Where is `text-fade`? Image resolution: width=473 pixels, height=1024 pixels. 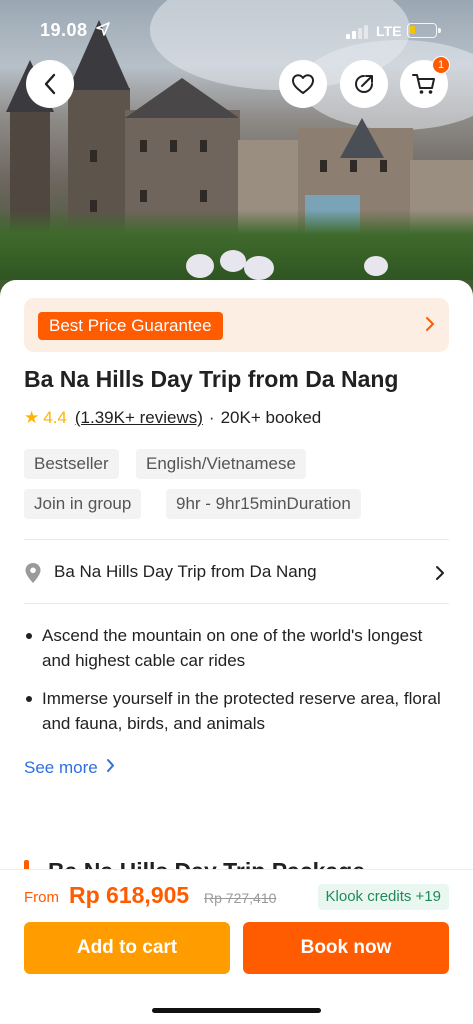
text-fade is located at coordinates (239, 742).